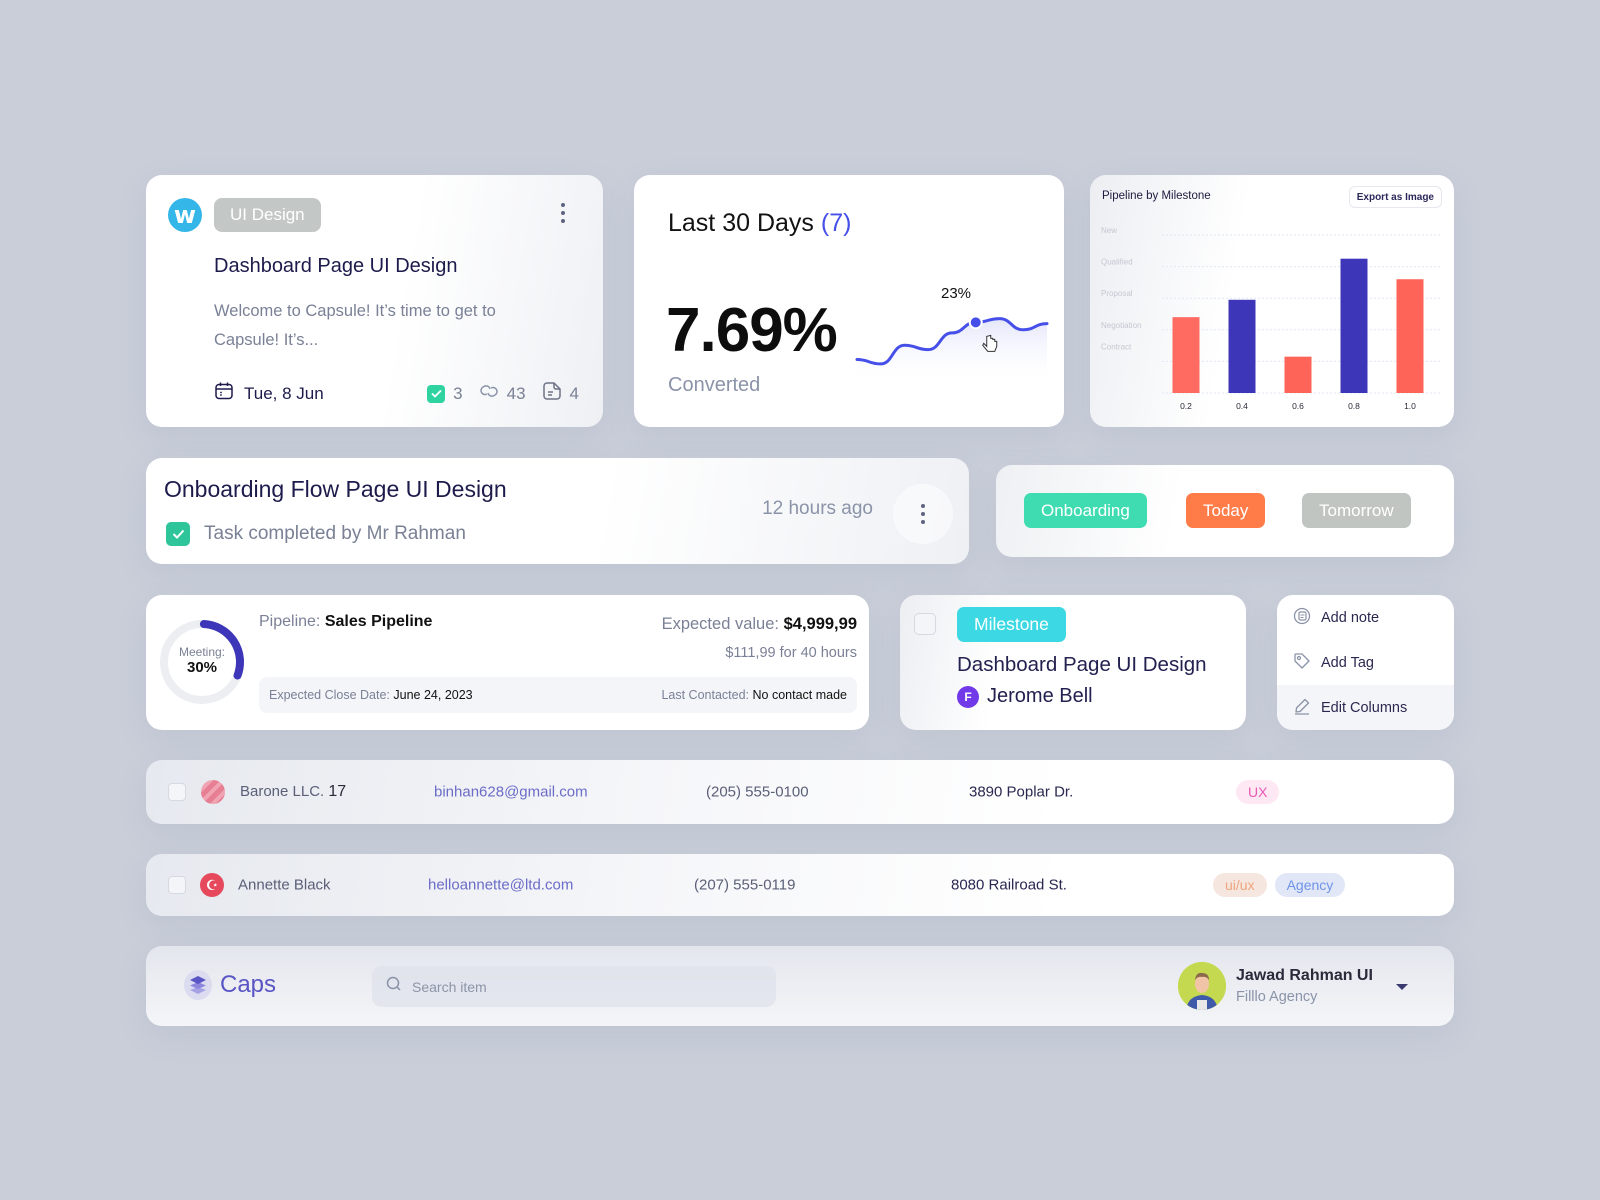 This screenshot has width=1600, height=1200. I want to click on contact-email: binhan628@gmail.com, so click(511, 792).